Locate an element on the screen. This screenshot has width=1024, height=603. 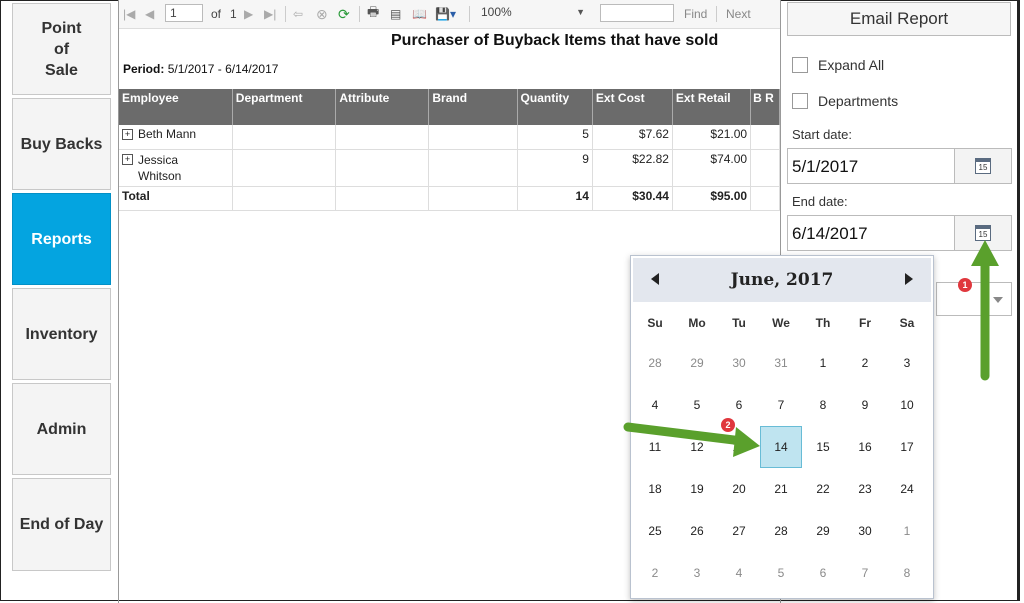
calendar-day: 10 is located at coordinates (907, 405).